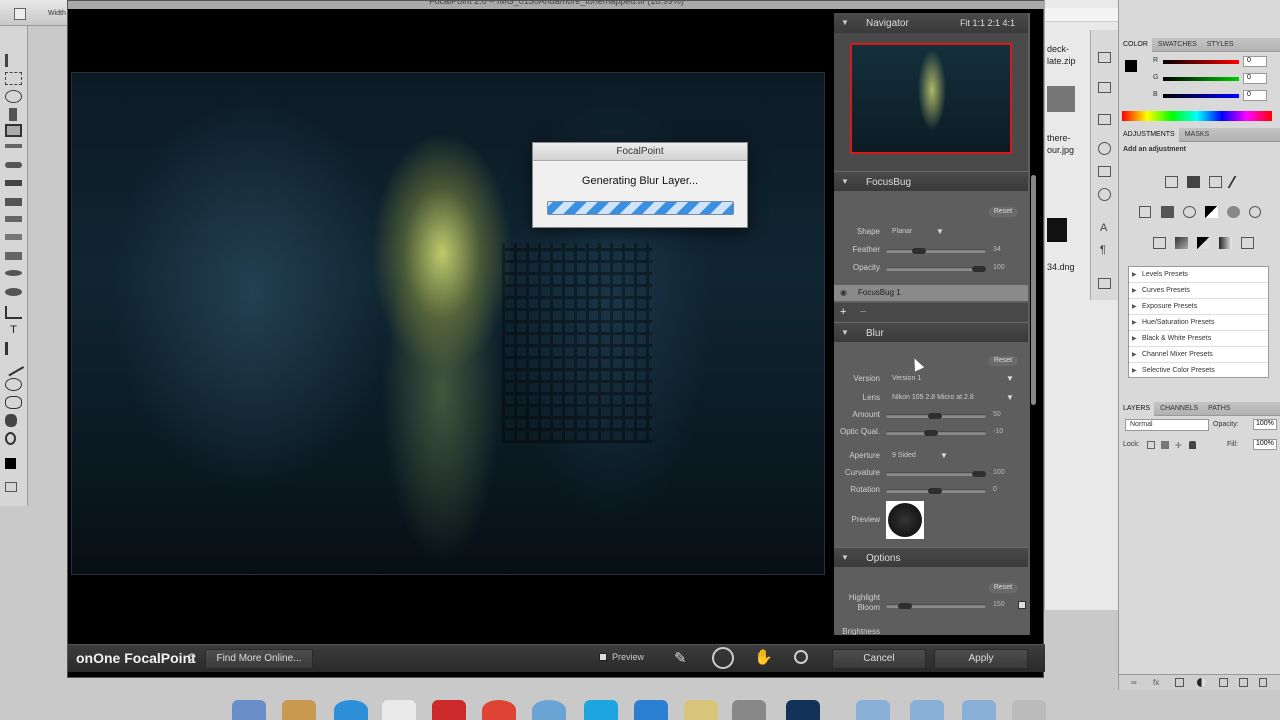 This screenshot has width=1280, height=720. What do you see at coordinates (803, 710) in the screenshot?
I see `photoshop-icon` at bounding box center [803, 710].